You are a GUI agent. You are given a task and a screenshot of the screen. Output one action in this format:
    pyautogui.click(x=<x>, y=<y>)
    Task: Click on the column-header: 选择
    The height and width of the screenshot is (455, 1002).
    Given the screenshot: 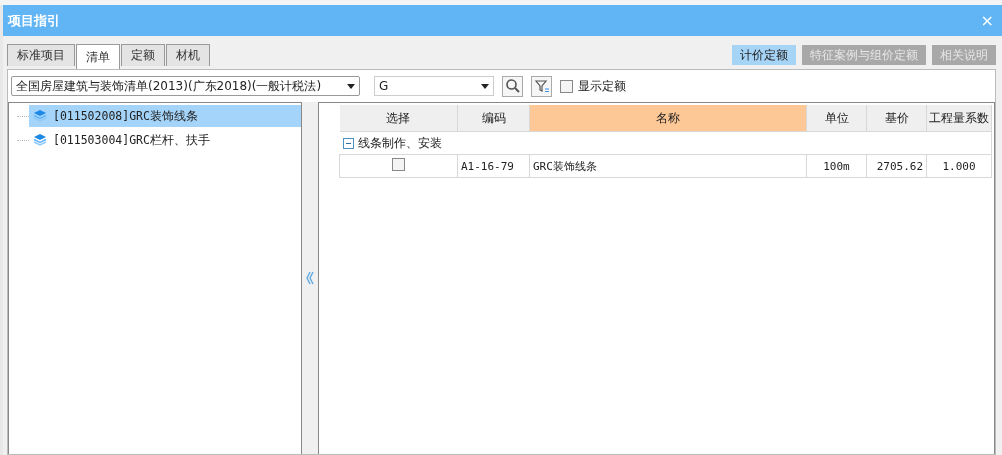 What is the action you would take?
    pyautogui.click(x=398, y=118)
    